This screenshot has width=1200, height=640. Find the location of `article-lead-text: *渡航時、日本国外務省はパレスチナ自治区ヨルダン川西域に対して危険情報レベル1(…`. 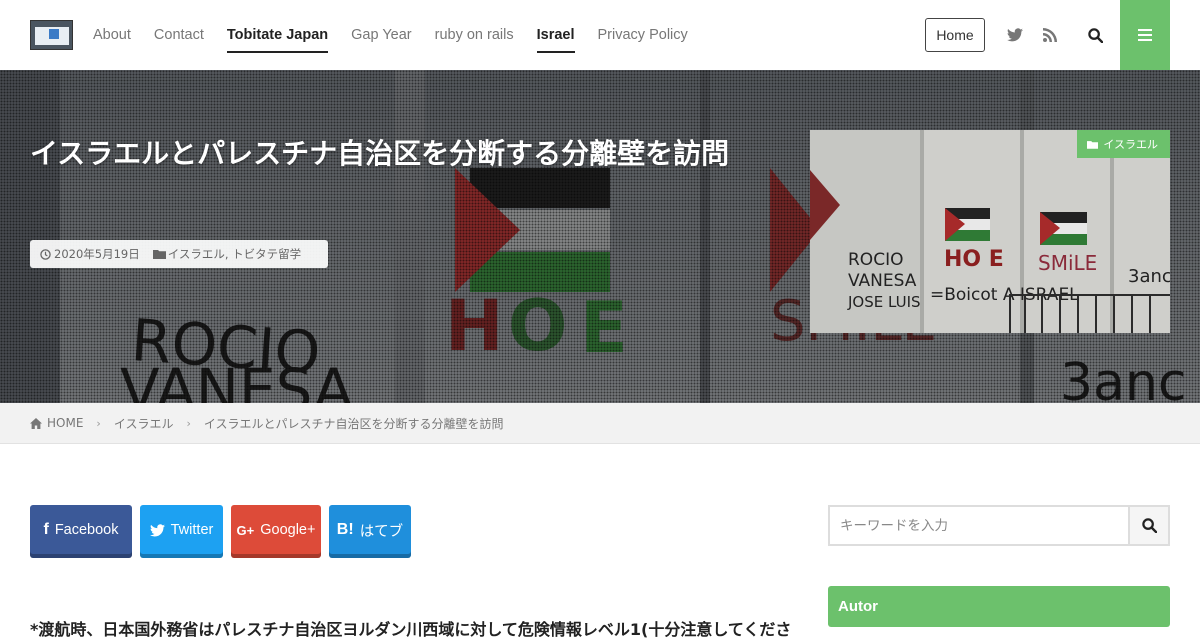

article-lead-text: *渡航時、日本国外務省はパレスチナ自治区ヨルダン川西域に対して危険情報レベル1(… is located at coordinates (410, 629).